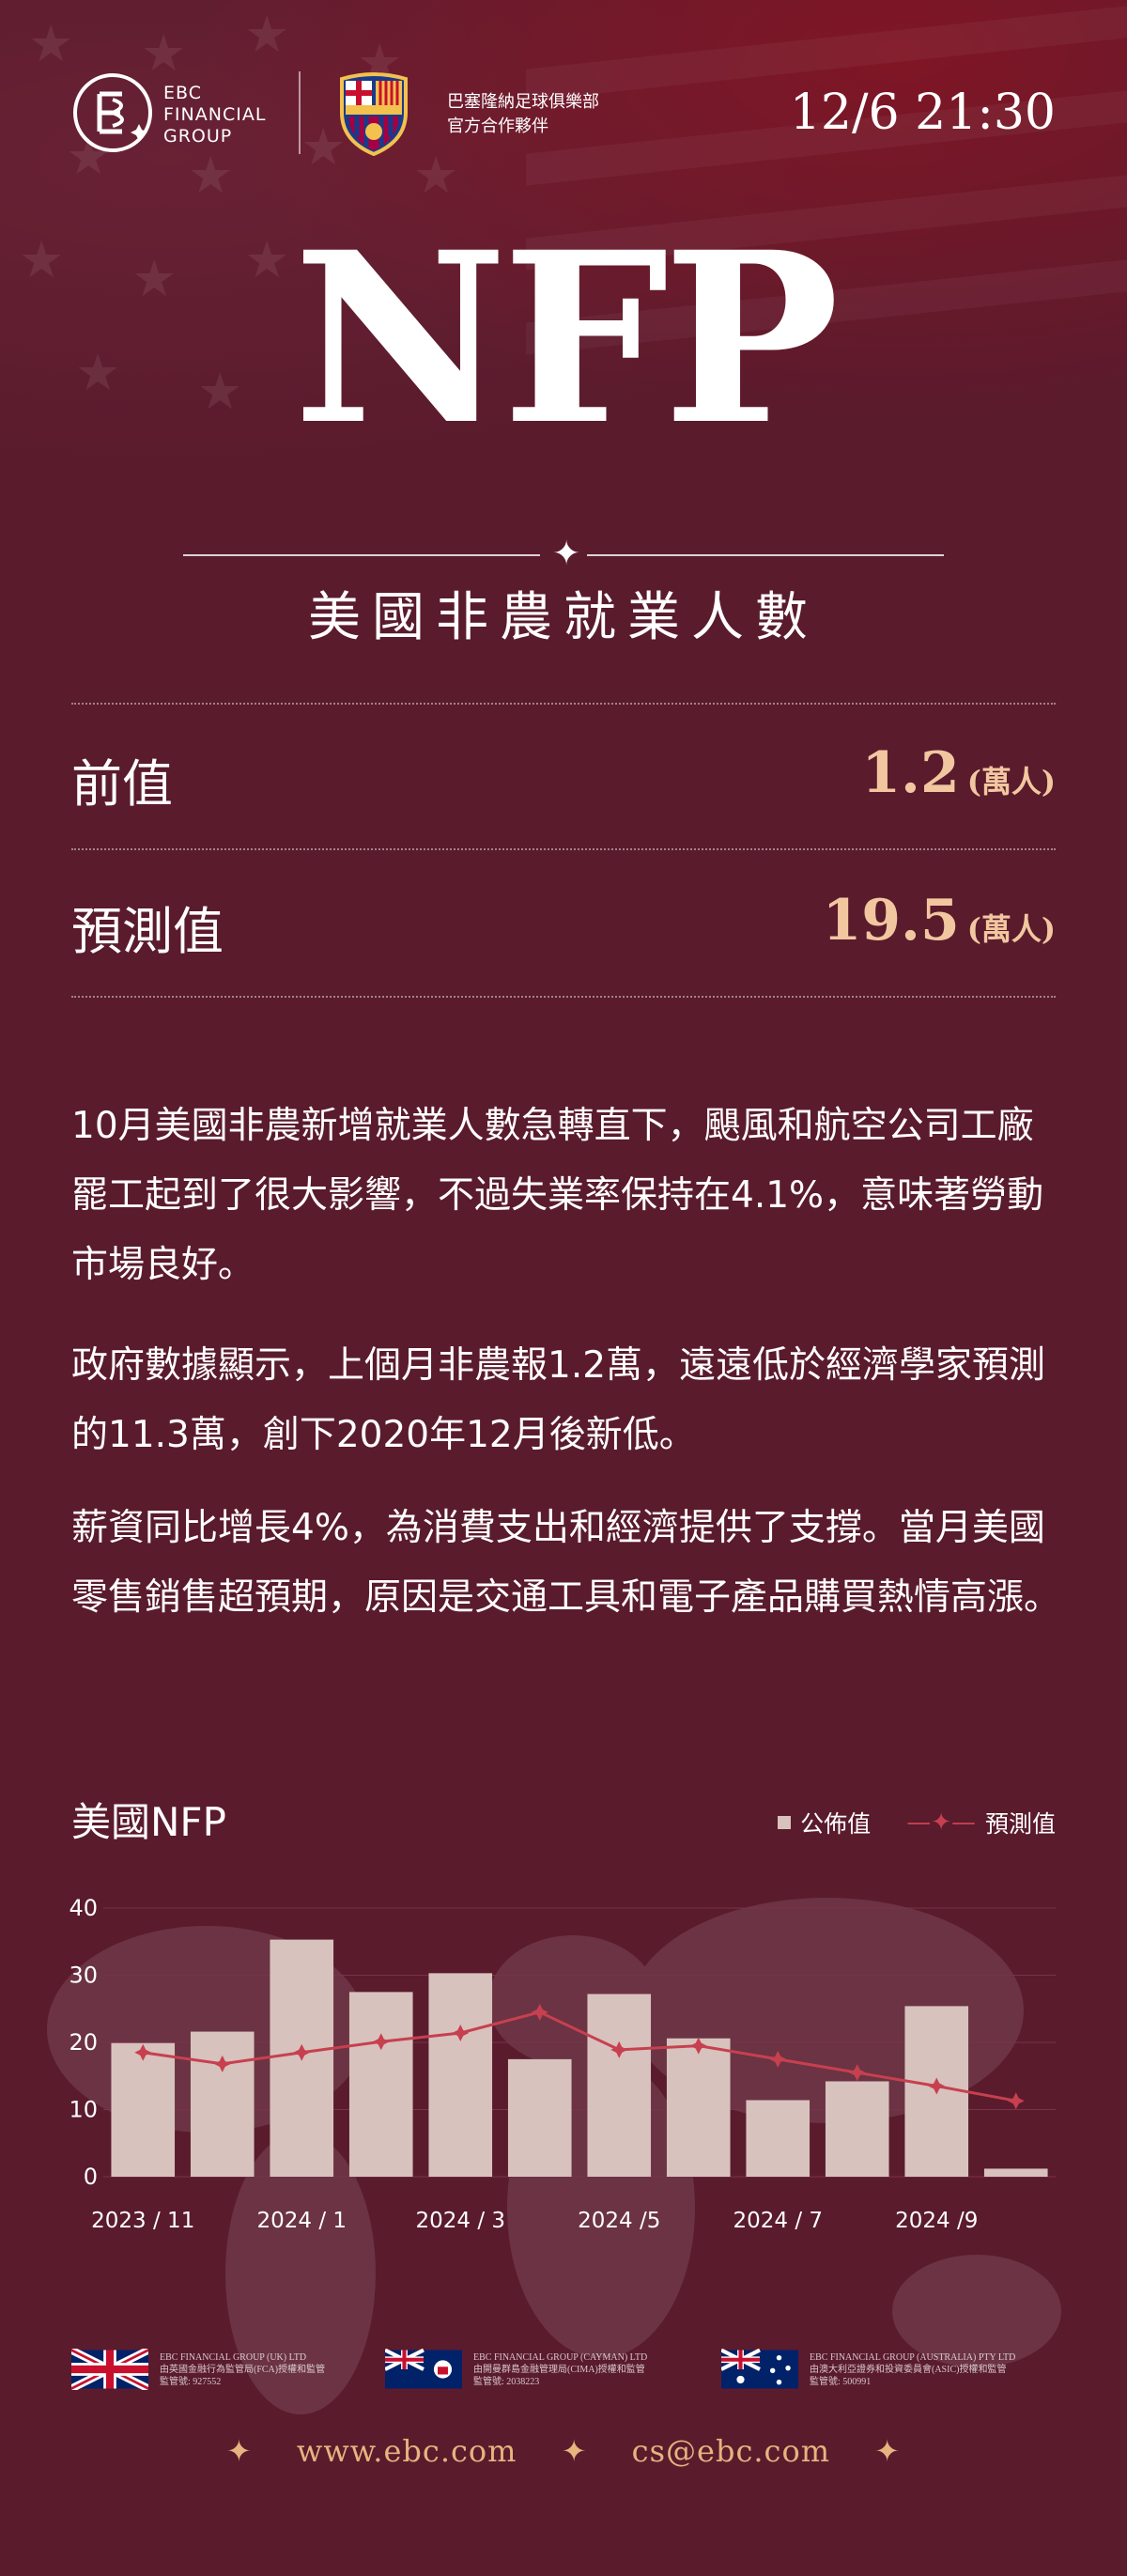 The image size is (1127, 2576). Describe the element at coordinates (191, 2382) in the screenshot. I see `regulator-number: 監管號: 927552` at that location.